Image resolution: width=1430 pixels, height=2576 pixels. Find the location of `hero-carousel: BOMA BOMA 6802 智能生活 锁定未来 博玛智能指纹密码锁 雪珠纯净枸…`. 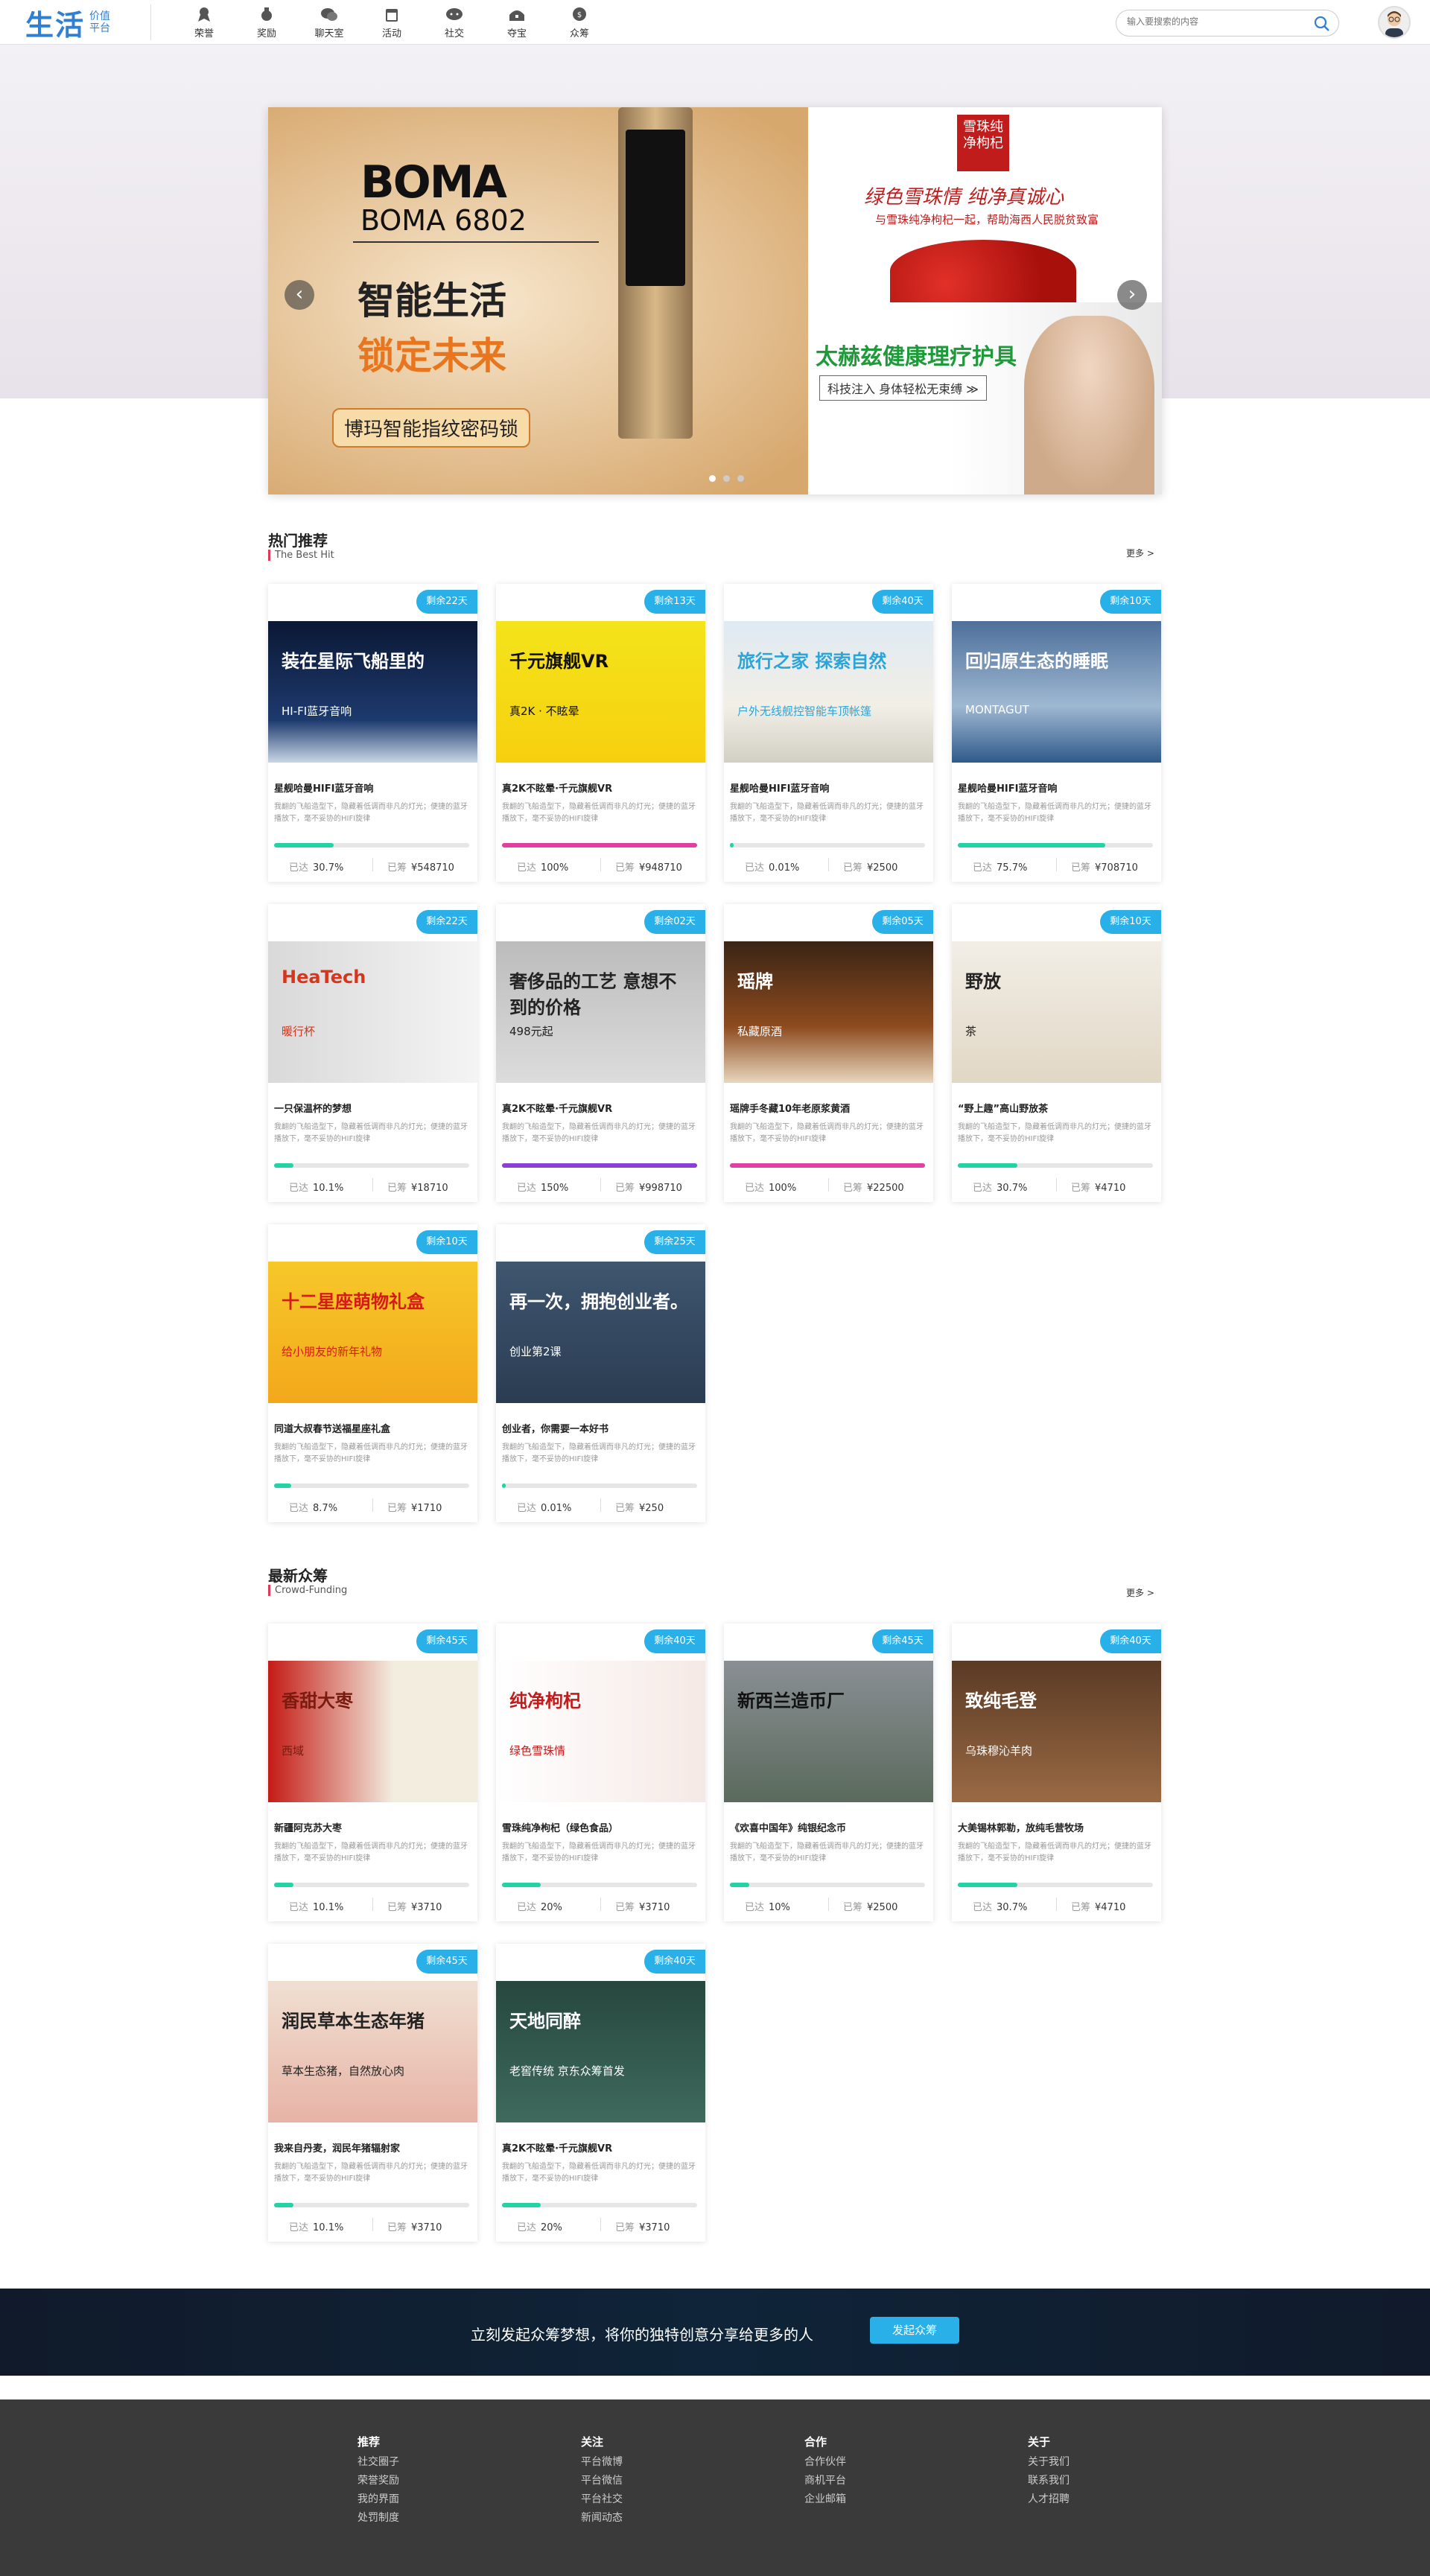

hero-carousel: BOMA BOMA 6802 智能生活 锁定未来 博玛智能指纹密码锁 雪珠纯净枸… is located at coordinates (715, 300).